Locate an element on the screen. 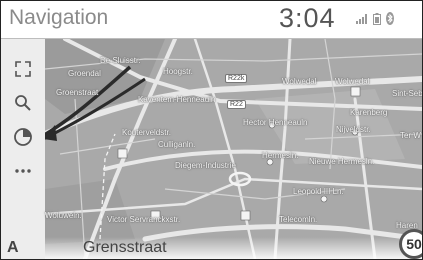 The image size is (423, 260). more-dots-icon is located at coordinates (23, 171).